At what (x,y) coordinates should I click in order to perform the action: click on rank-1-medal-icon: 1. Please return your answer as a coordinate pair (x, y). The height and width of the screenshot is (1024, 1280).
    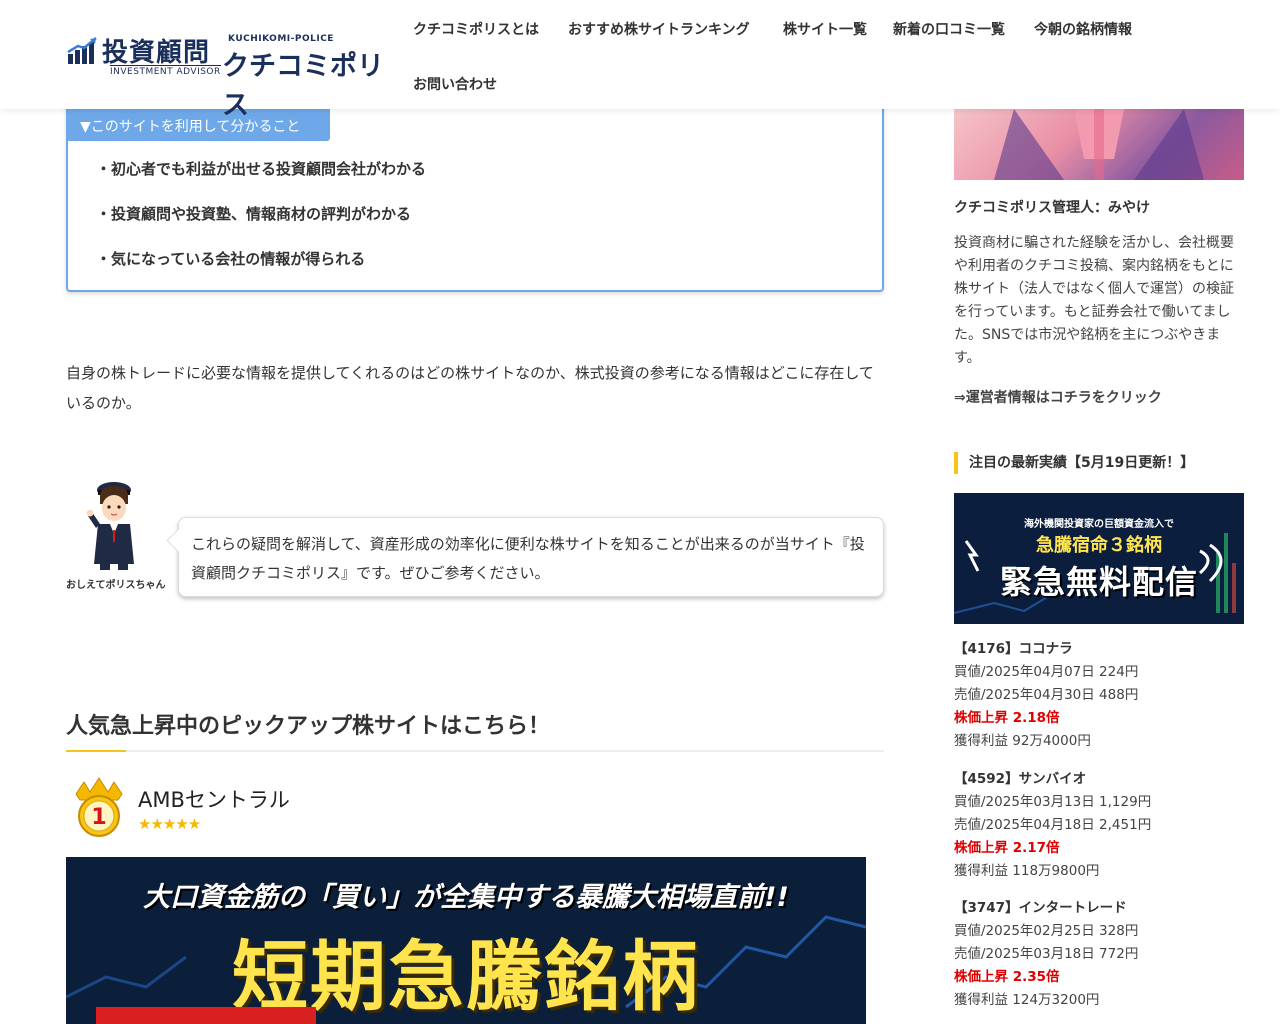
    Looking at the image, I should click on (99, 807).